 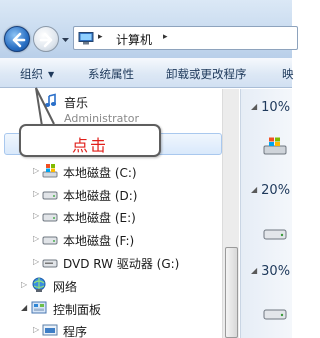 What do you see at coordinates (99, 241) in the screenshot?
I see `tree-label-drive-f: 本地磁盘 (F:)` at bounding box center [99, 241].